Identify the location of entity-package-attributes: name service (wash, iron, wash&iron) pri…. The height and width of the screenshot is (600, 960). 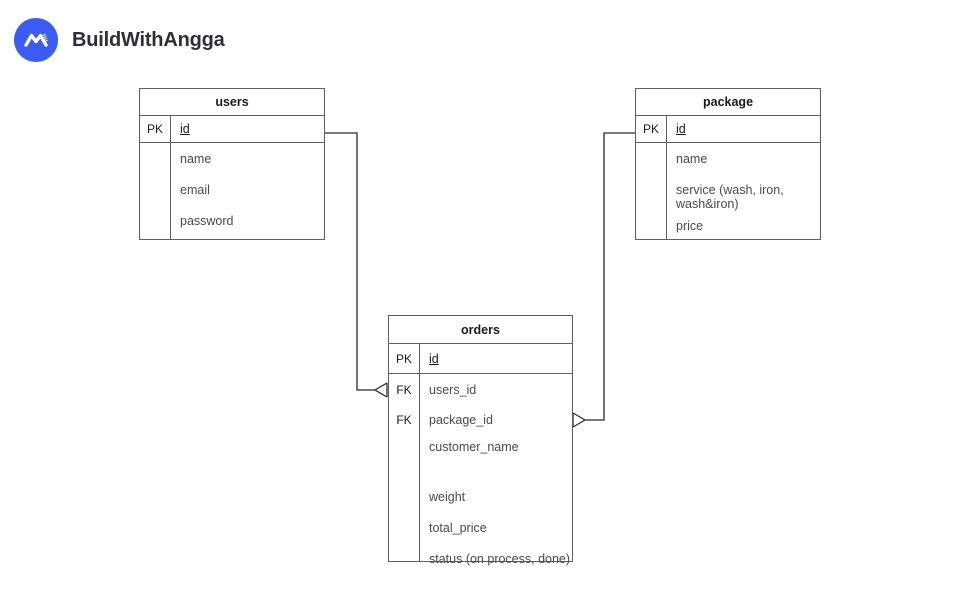
(728, 191).